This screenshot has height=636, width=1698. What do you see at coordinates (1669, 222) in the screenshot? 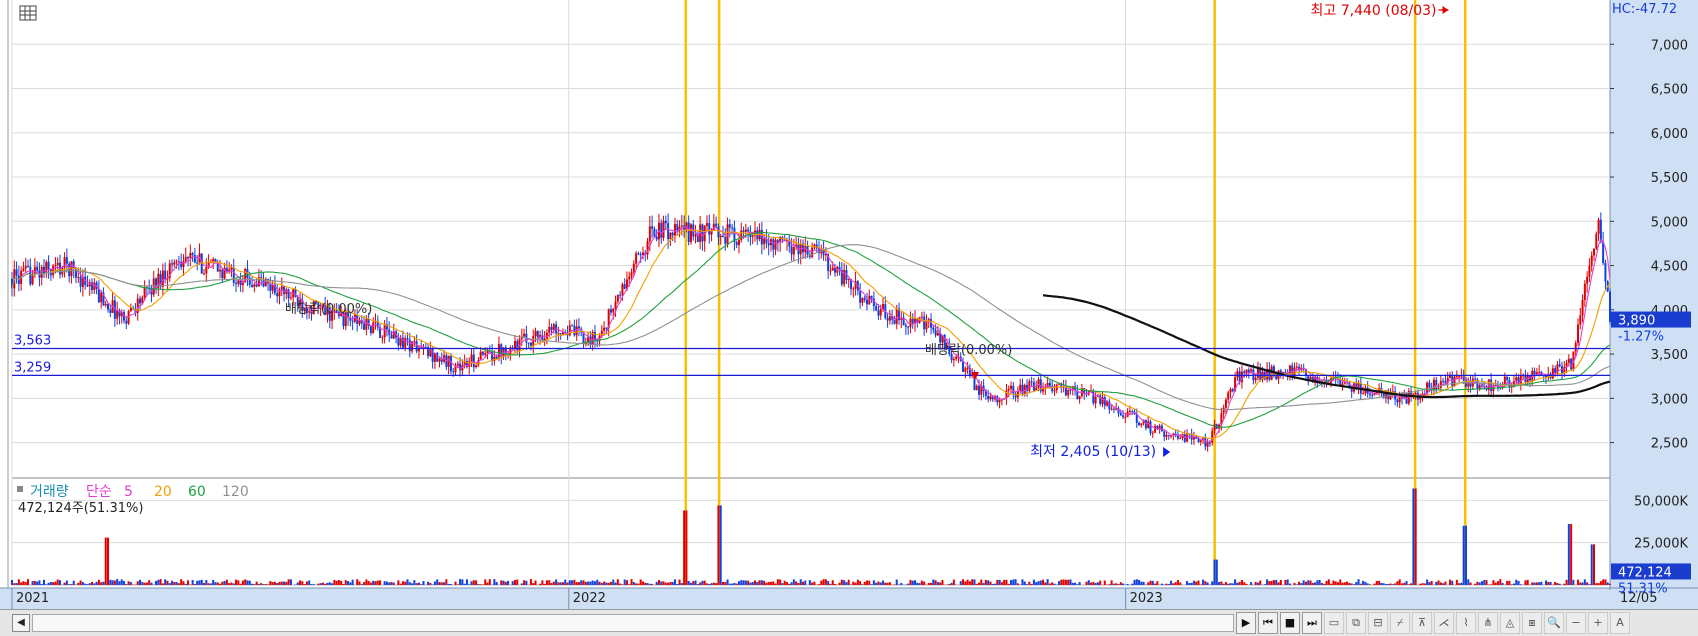
I see `price-tick-label: 5,000` at bounding box center [1669, 222].